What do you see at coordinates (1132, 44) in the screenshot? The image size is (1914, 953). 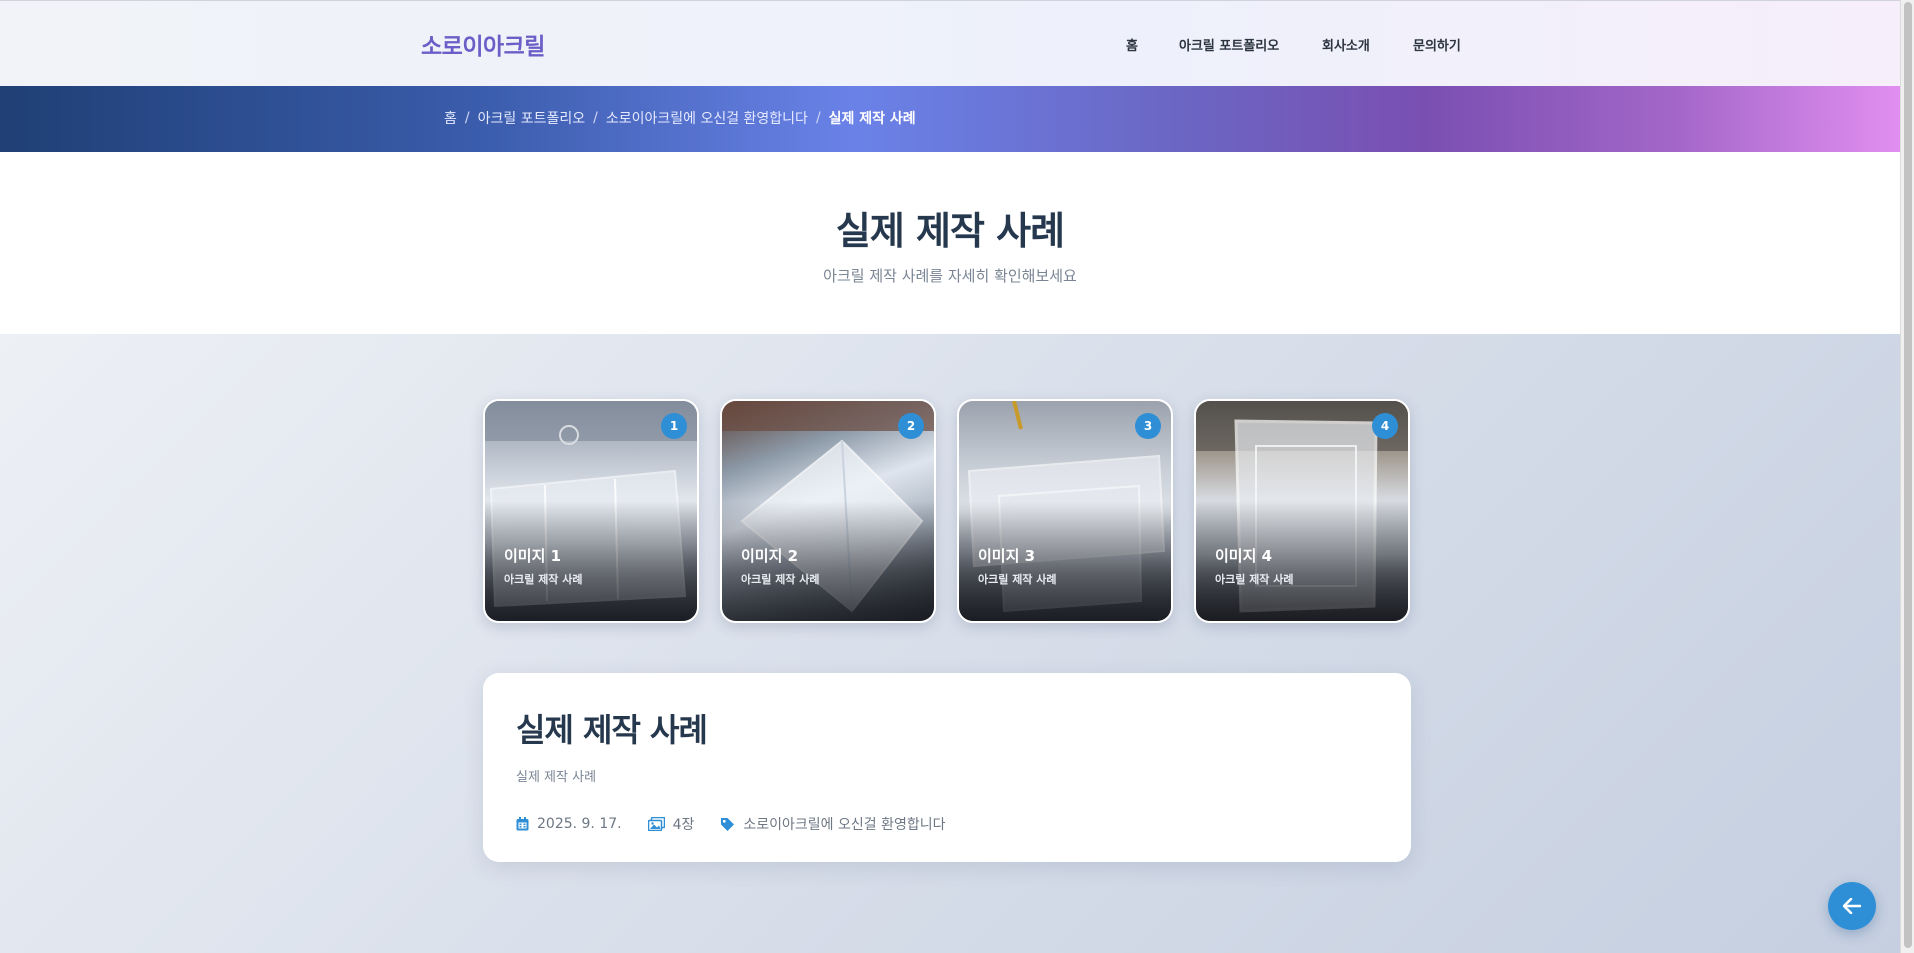 I see `nav-home: 홈` at bounding box center [1132, 44].